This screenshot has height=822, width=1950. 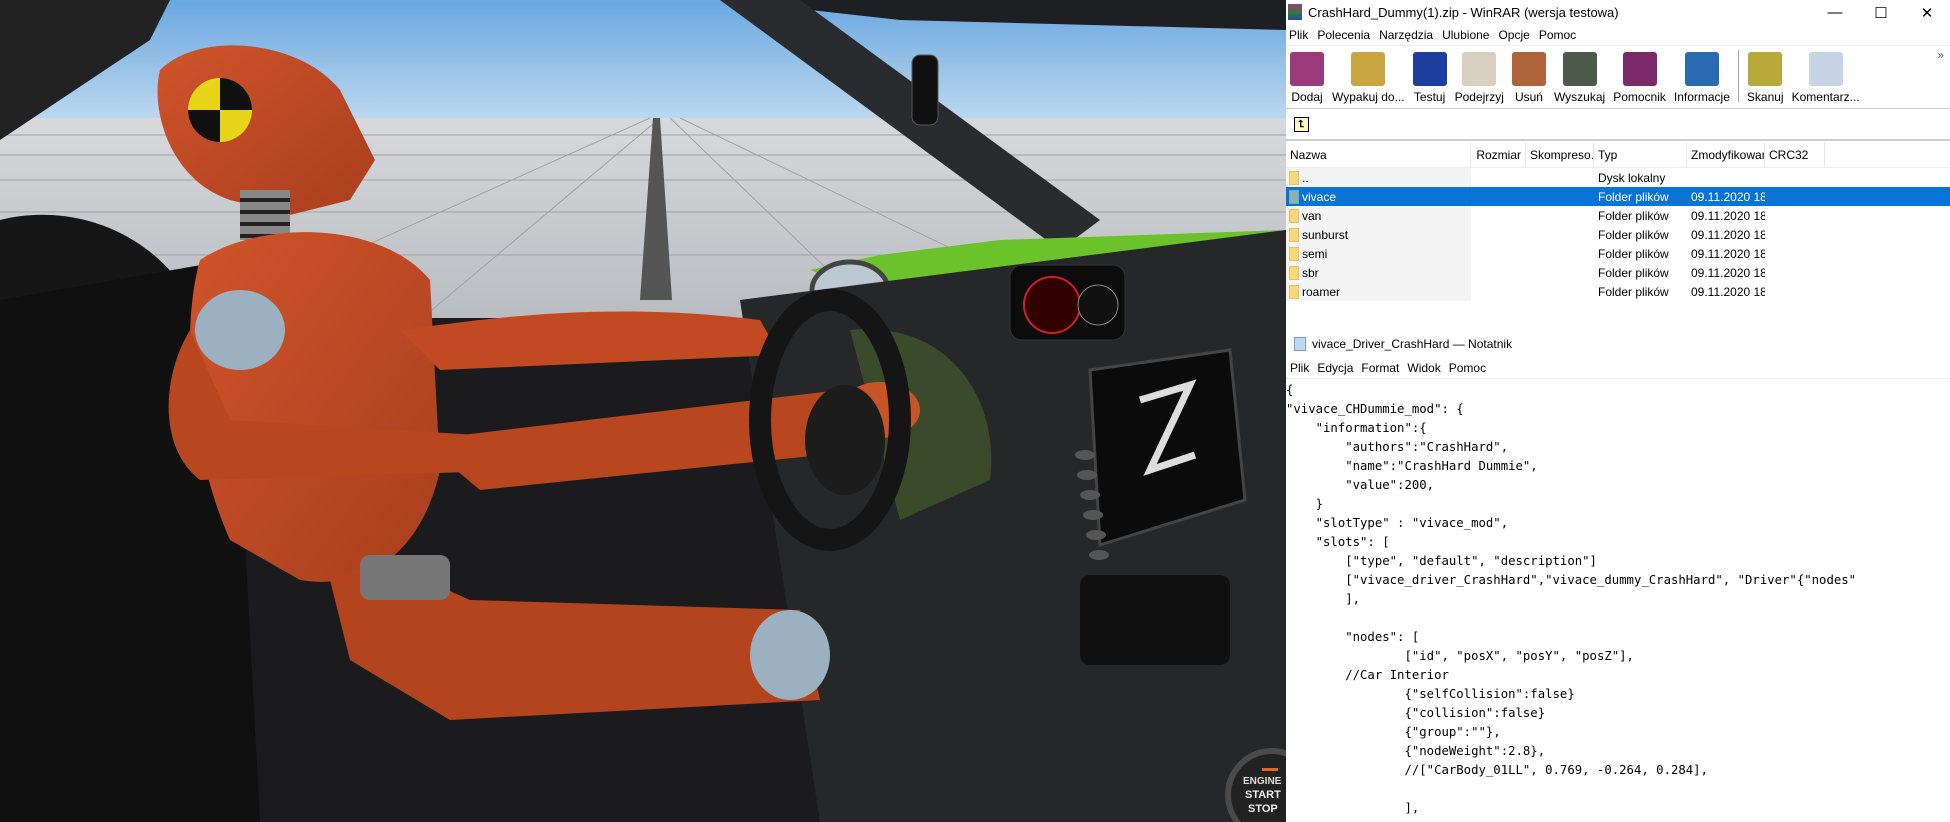 What do you see at coordinates (1795, 155) in the screenshot?
I see `column-crc32: CRC32` at bounding box center [1795, 155].